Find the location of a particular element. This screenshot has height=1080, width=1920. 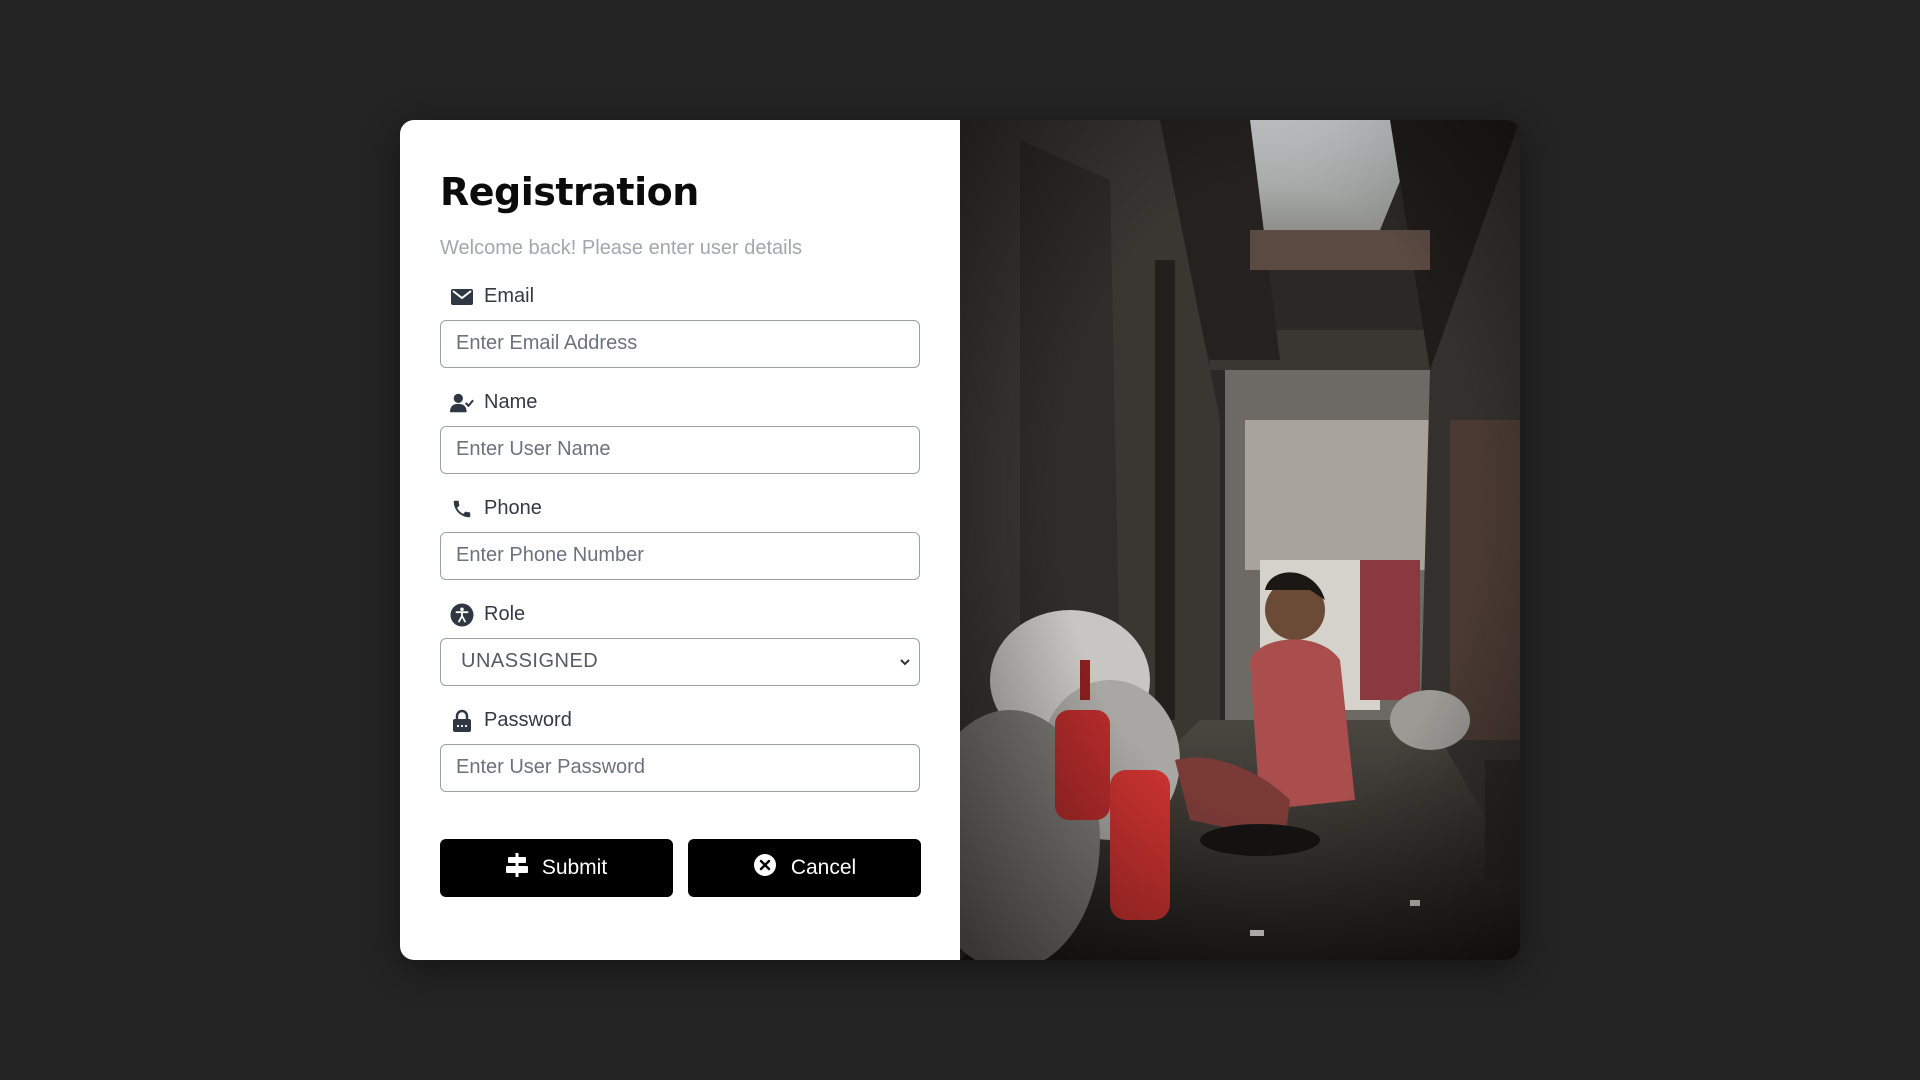

phone-label: Phone is located at coordinates (680, 509).